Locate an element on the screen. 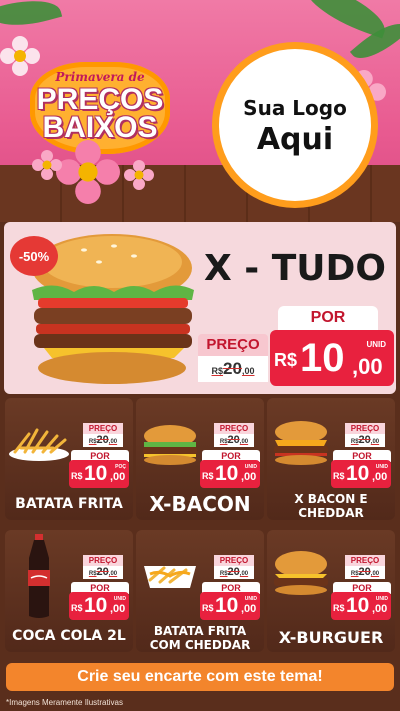  logo-placeholder: Sua Logo Aqui is located at coordinates (295, 125).